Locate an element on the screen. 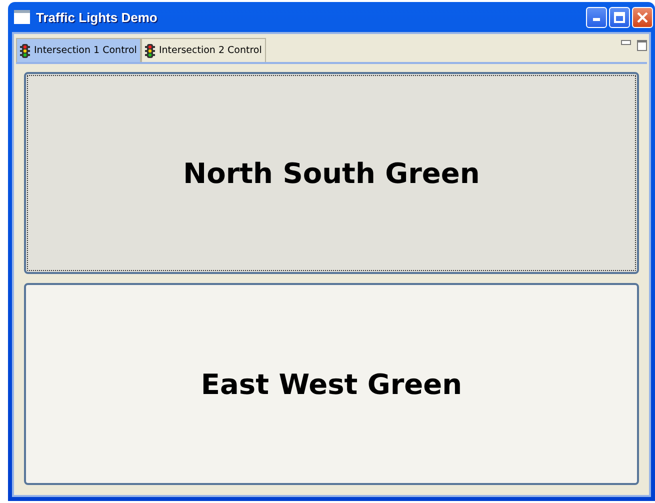 The width and height of the screenshot is (655, 503). maximize-button is located at coordinates (619, 17).